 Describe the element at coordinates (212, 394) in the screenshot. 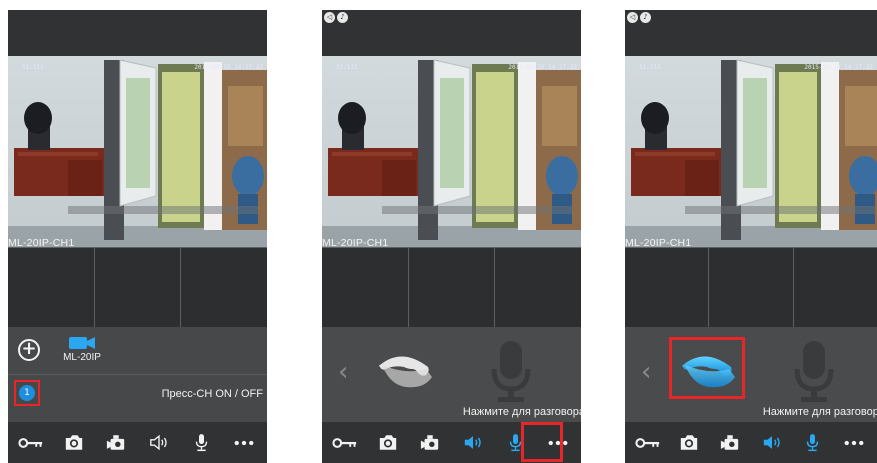

I see `press-ch-hint: Пресс-CH ON / OFF` at that location.